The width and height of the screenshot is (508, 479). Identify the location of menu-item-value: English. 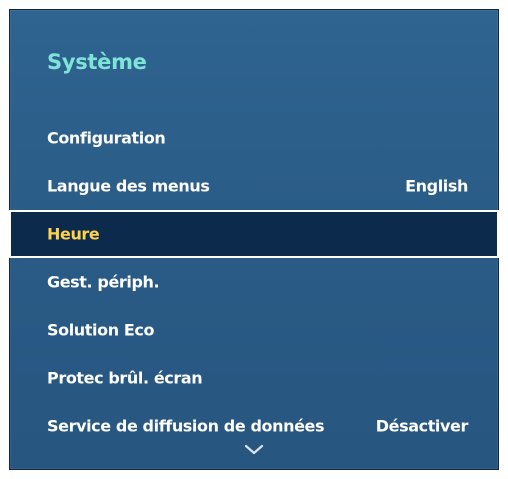
(436, 186).